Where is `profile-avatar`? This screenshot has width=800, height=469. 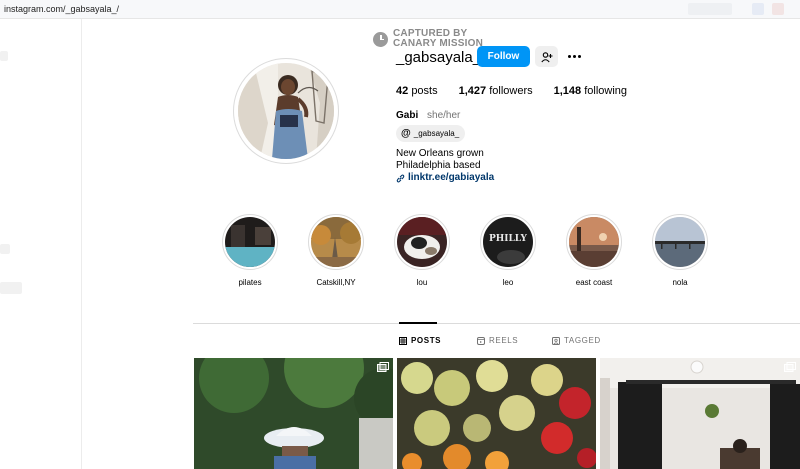 profile-avatar is located at coordinates (286, 111).